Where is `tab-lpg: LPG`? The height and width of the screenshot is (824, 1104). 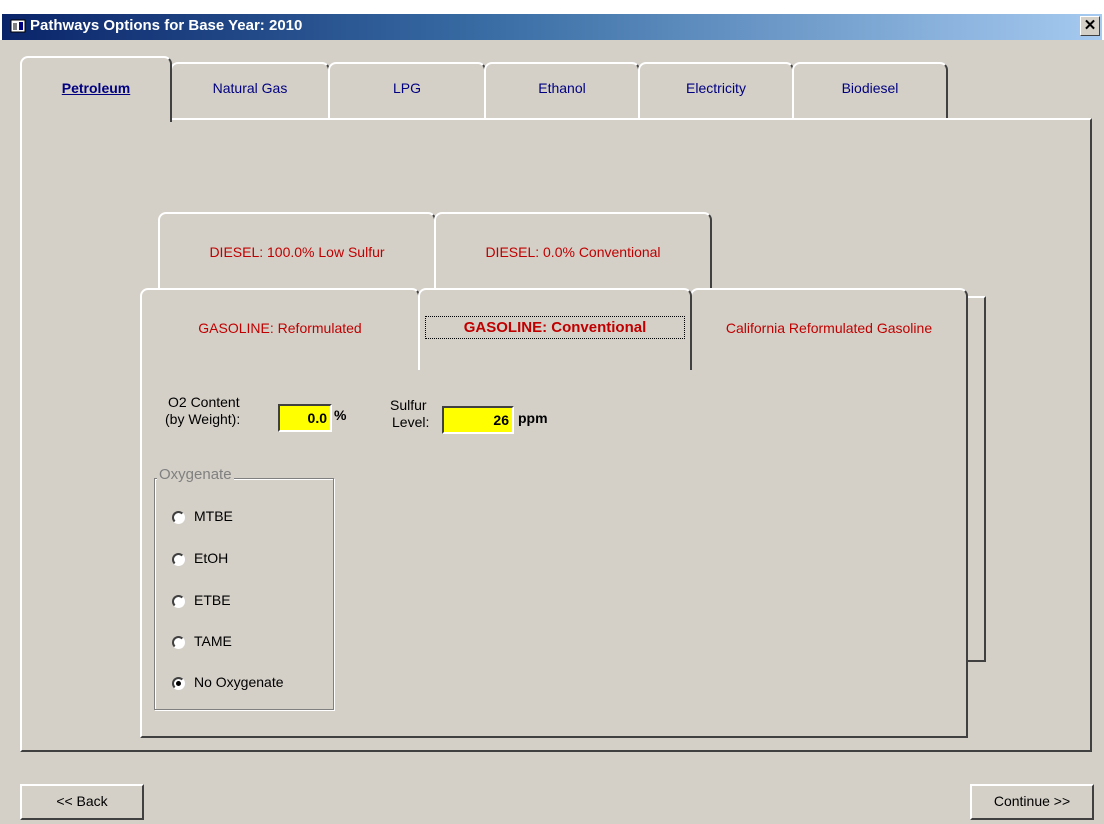 tab-lpg: LPG is located at coordinates (407, 90).